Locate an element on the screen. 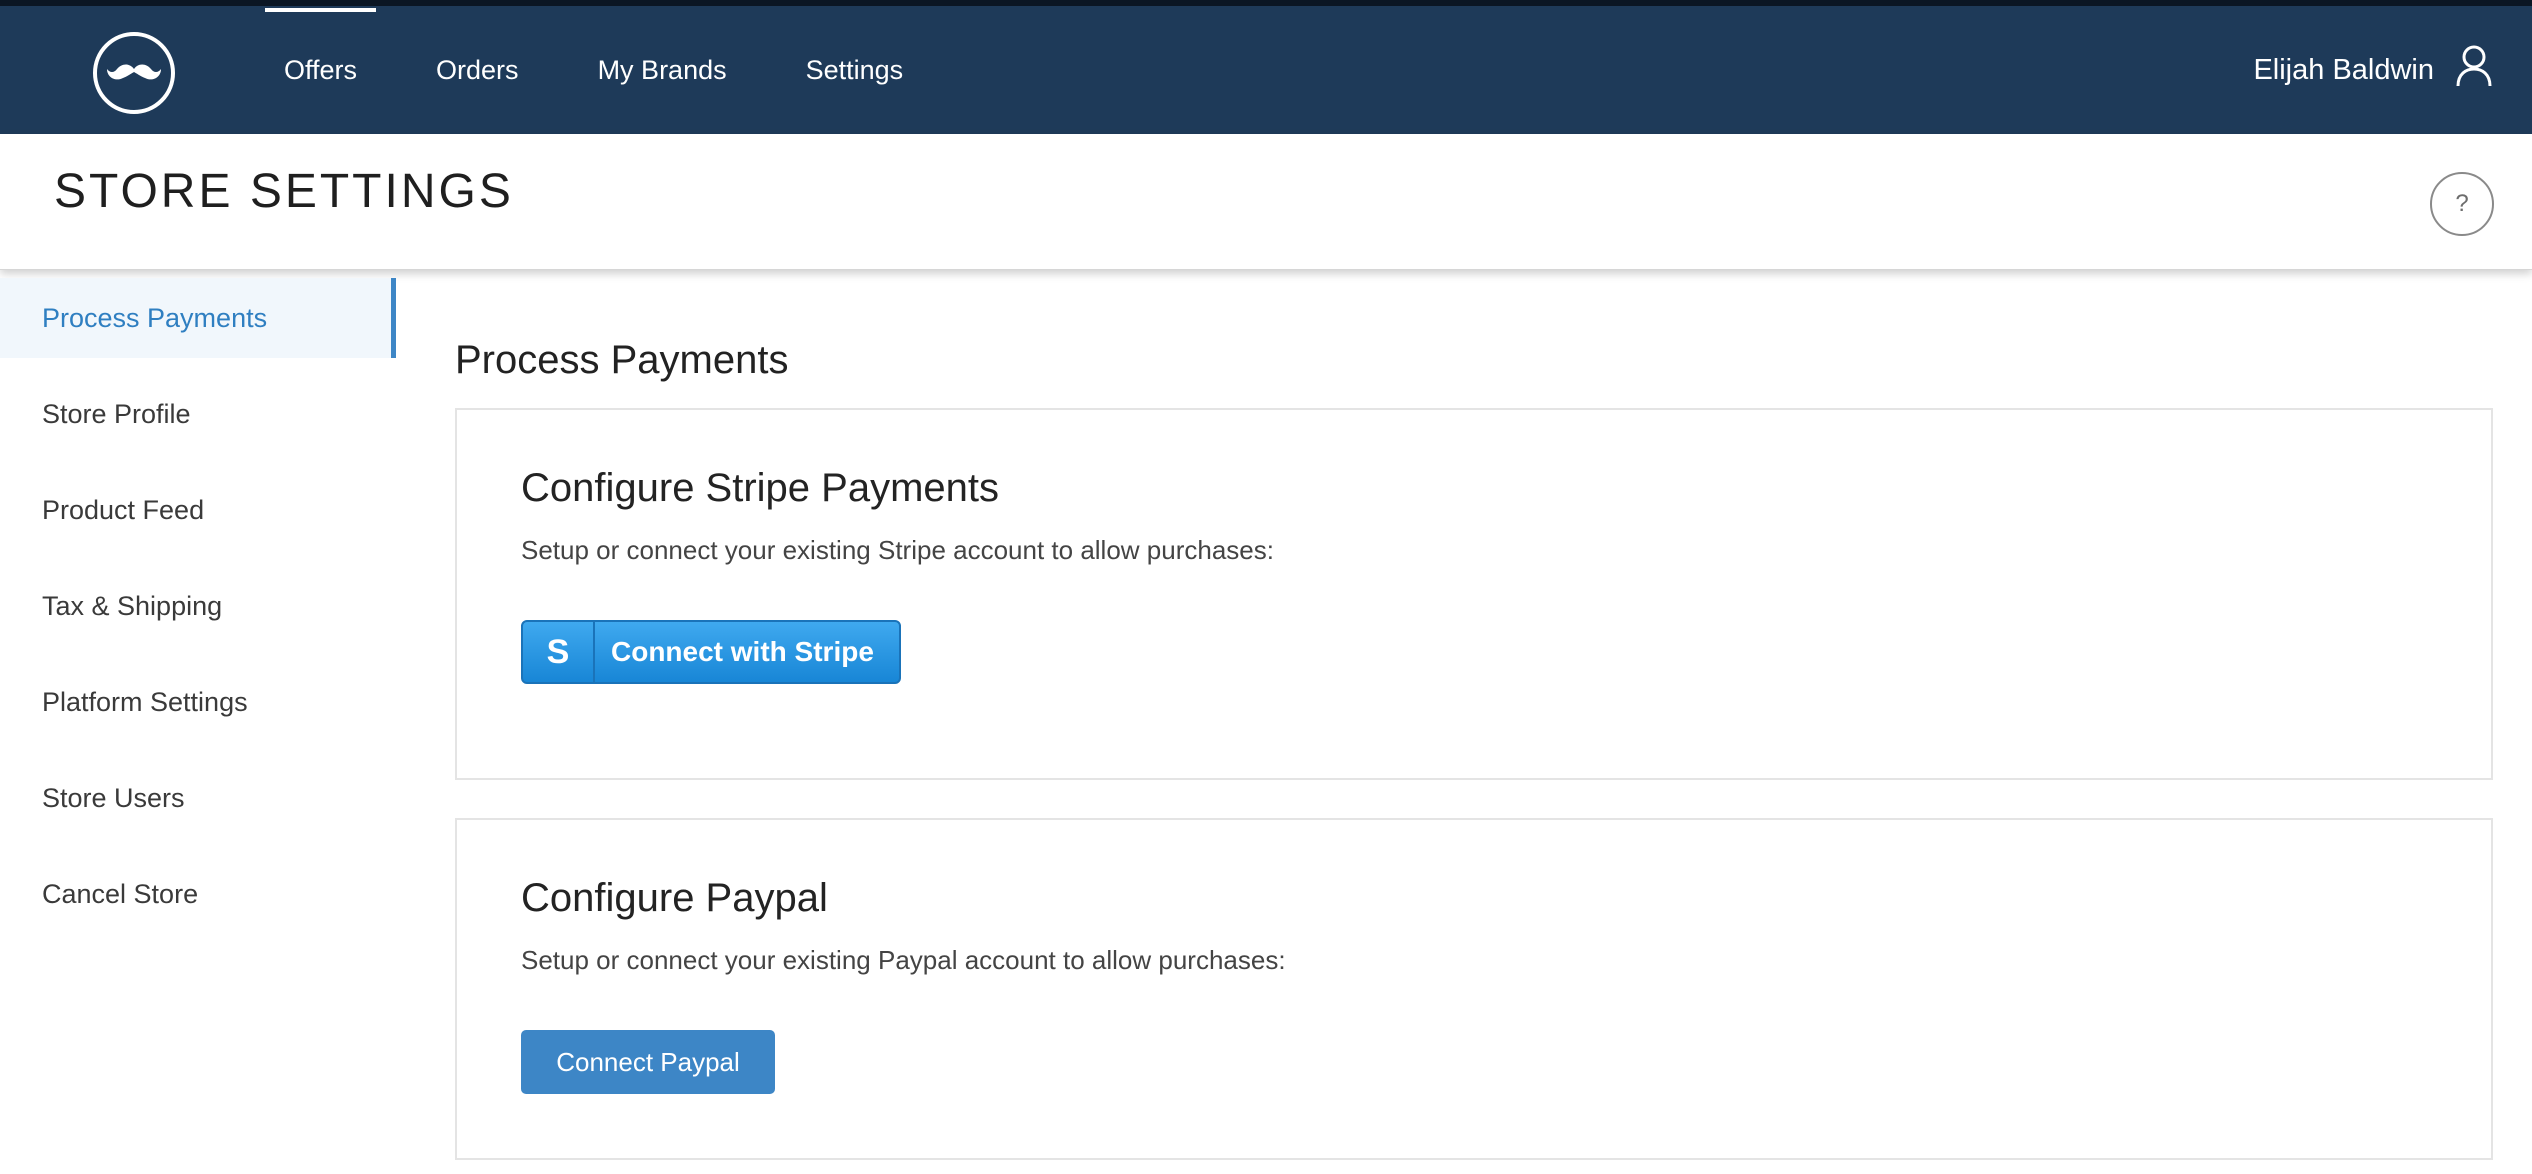  nav-my-brands-label: My Brands is located at coordinates (662, 69).